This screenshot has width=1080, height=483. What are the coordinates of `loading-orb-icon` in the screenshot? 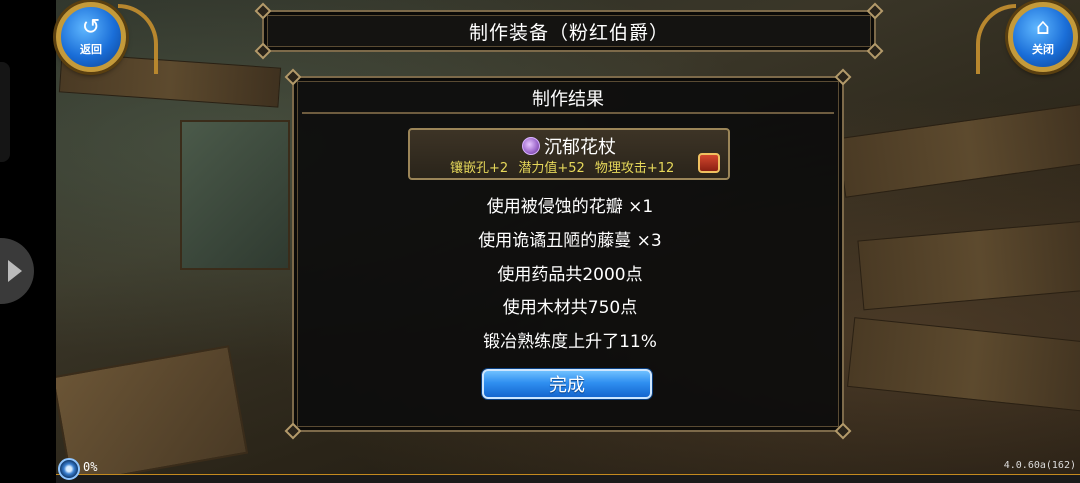 It's located at (69, 469).